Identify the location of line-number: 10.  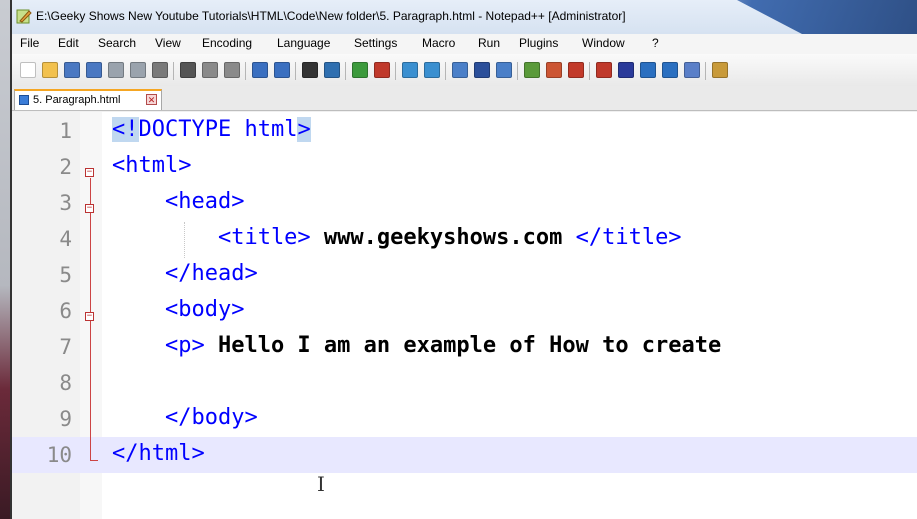
(59, 455).